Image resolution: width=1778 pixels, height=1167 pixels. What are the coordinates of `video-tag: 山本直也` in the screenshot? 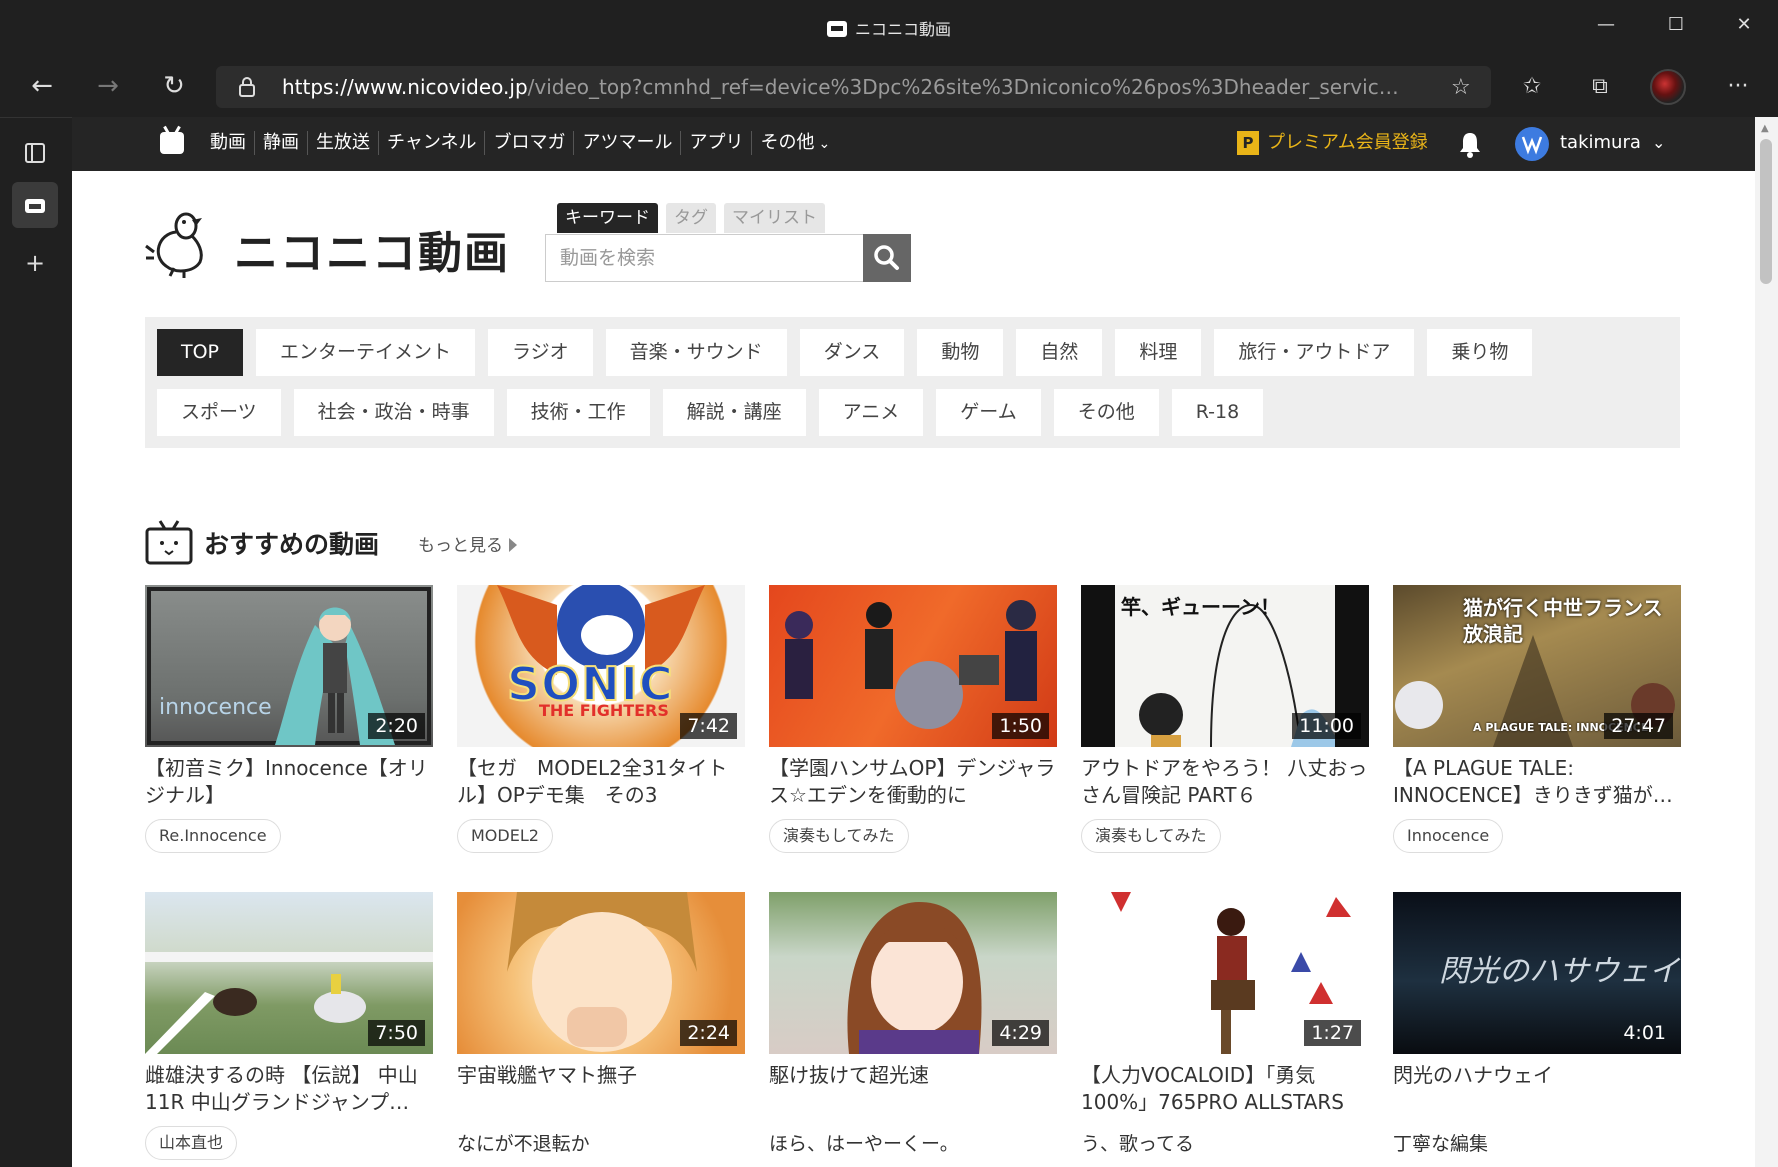 It's located at (191, 1143).